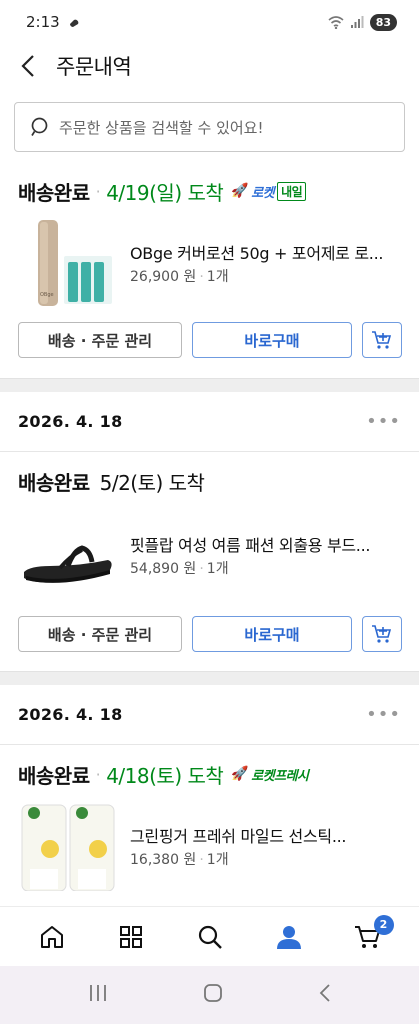  Describe the element at coordinates (209, 22) in the screenshot. I see `status-bar: 2:13 83` at that location.